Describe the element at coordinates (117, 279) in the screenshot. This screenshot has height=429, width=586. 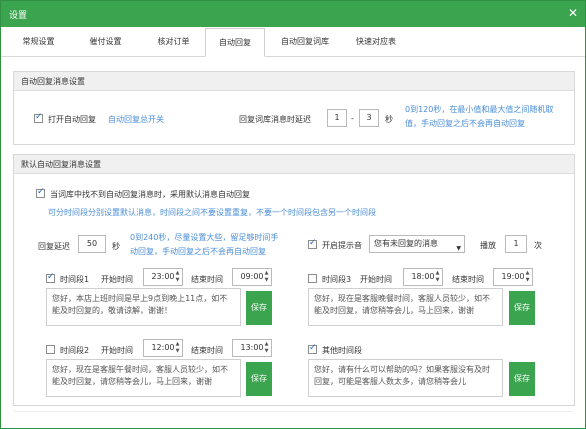
I see `period1-start-label: 开始时间` at that location.